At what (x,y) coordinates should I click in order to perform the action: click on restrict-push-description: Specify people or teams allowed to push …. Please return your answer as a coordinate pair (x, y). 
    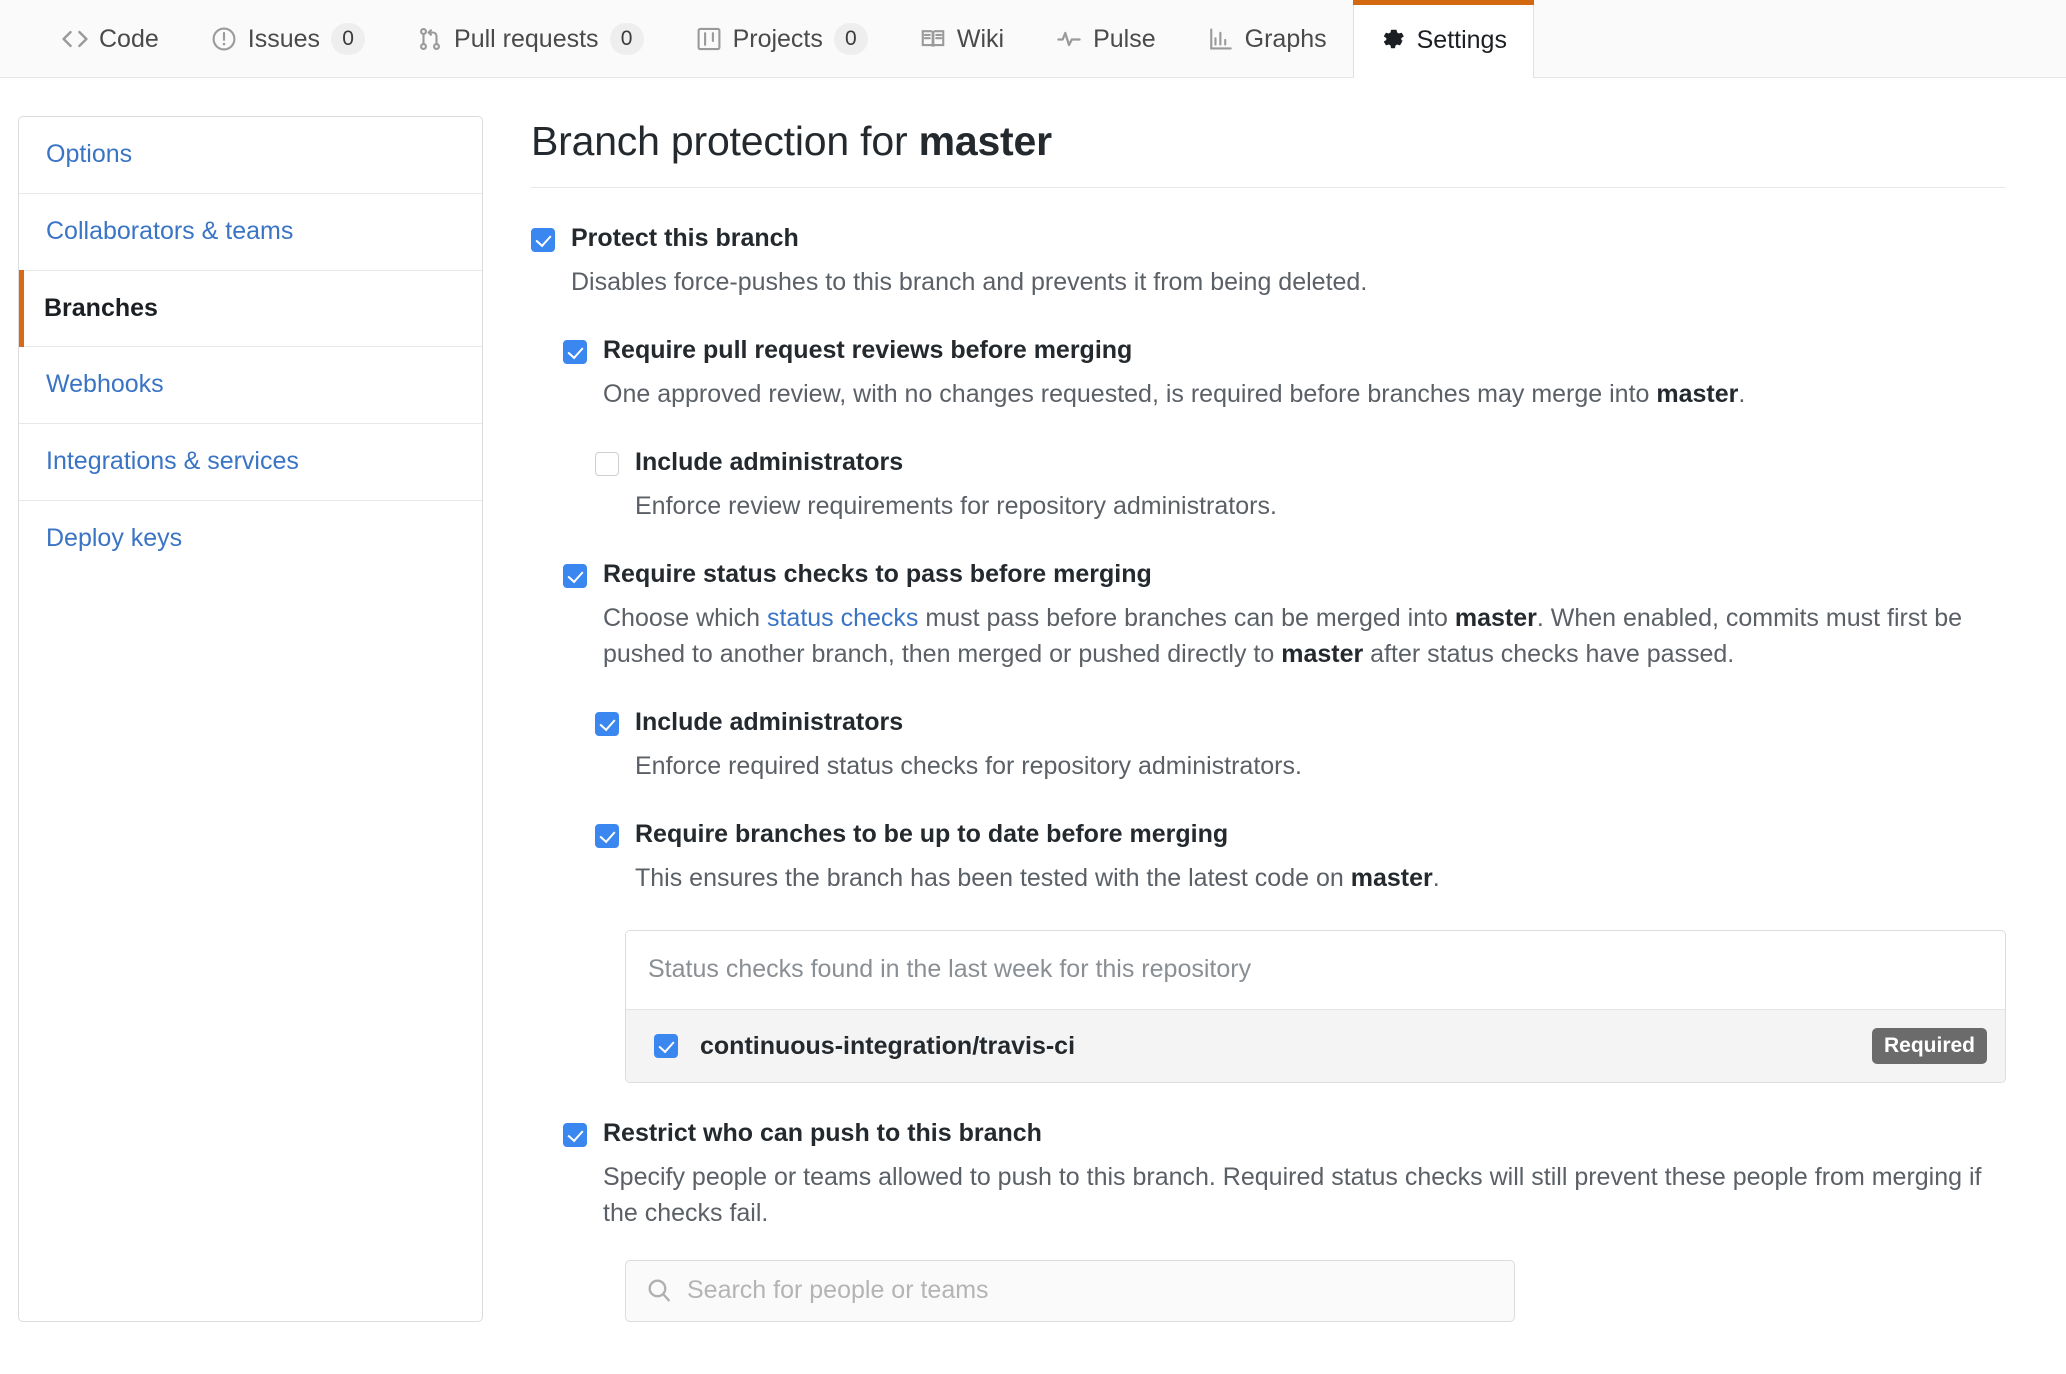
    Looking at the image, I should click on (1292, 1195).